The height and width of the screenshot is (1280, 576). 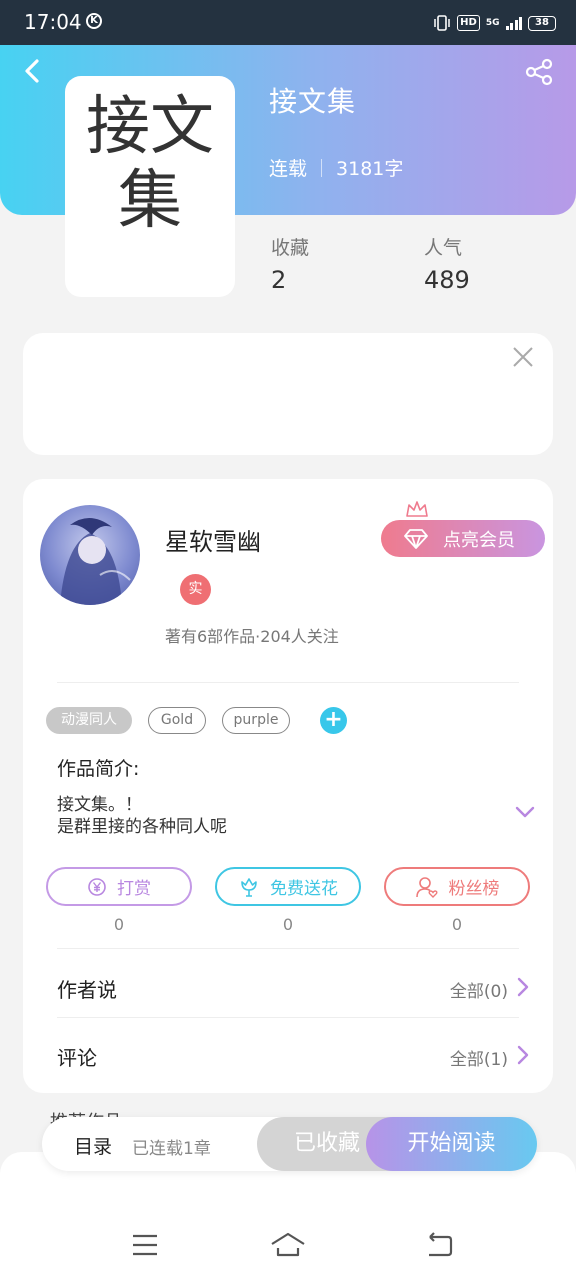 I want to click on book-status-row: 连载 3181字, so click(x=336, y=167).